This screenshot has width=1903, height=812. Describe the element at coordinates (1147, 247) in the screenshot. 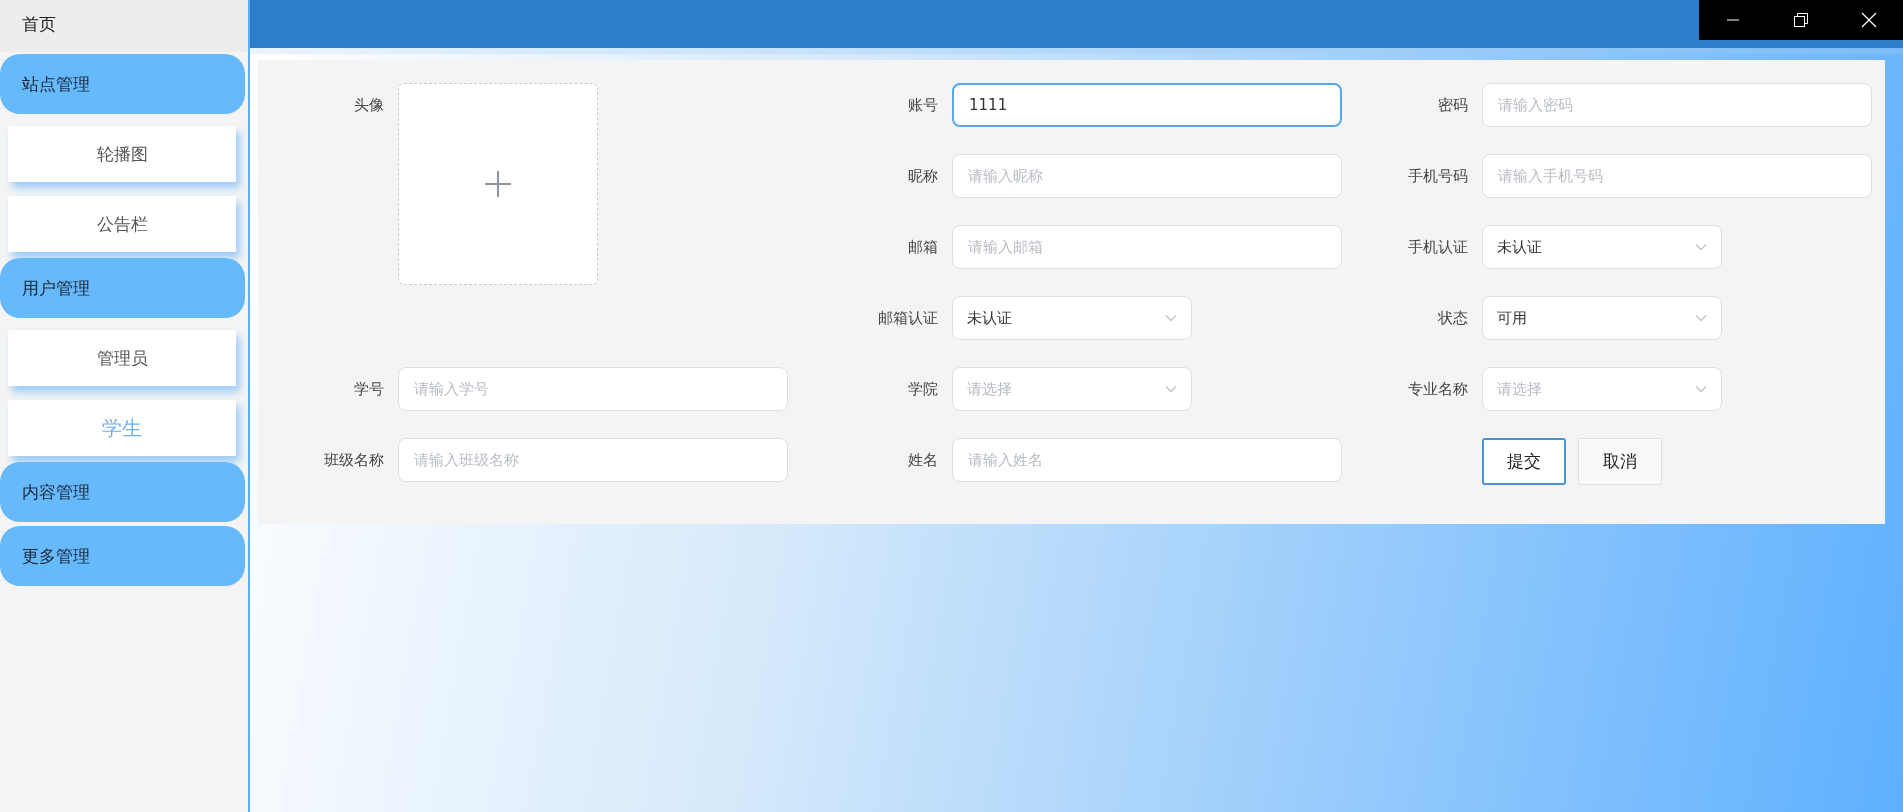

I see `input-field: 请输入邮箱` at that location.